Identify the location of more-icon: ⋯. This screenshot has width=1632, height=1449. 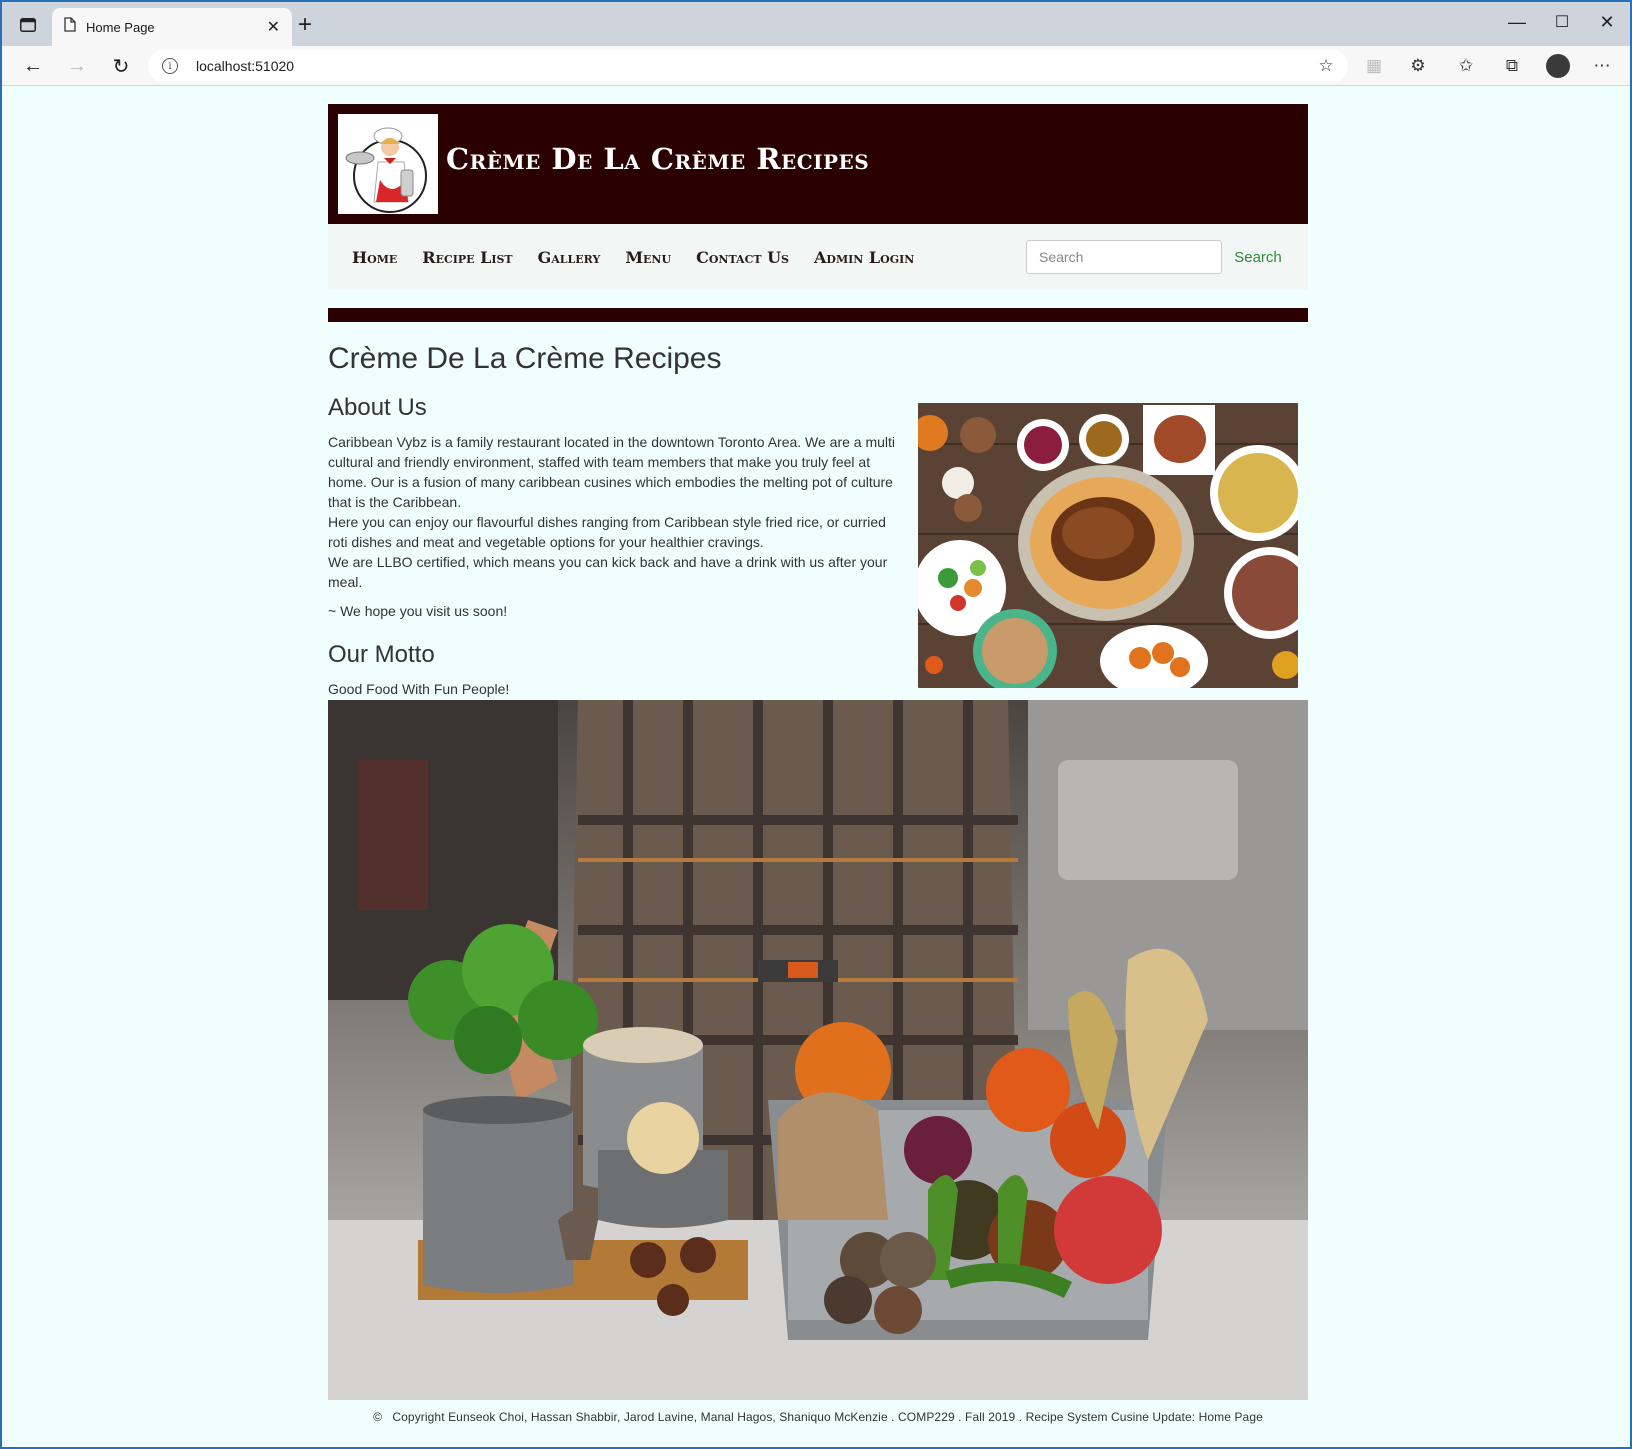
(1602, 66).